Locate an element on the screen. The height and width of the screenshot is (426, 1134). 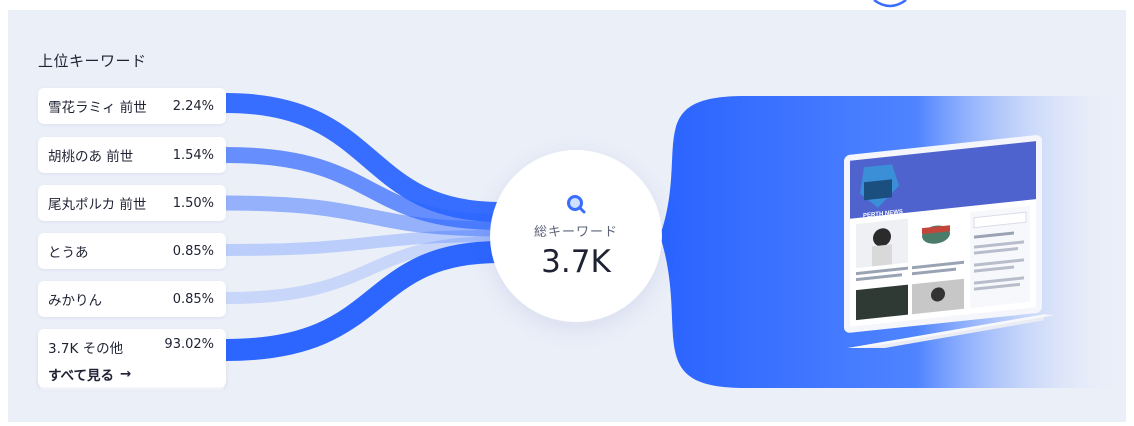
see-all-label: すべて見る is located at coordinates (81, 376).